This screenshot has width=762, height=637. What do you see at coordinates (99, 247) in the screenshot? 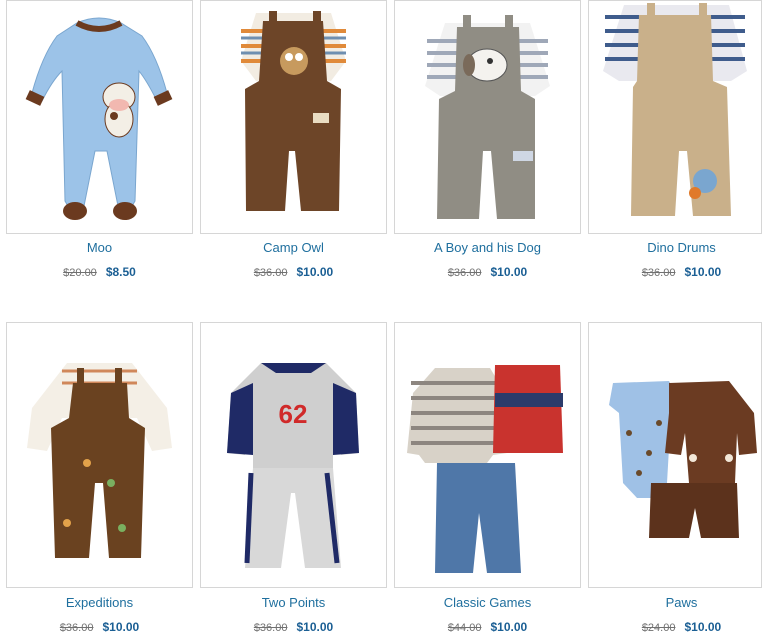
I see `product-name: Moo` at bounding box center [99, 247].